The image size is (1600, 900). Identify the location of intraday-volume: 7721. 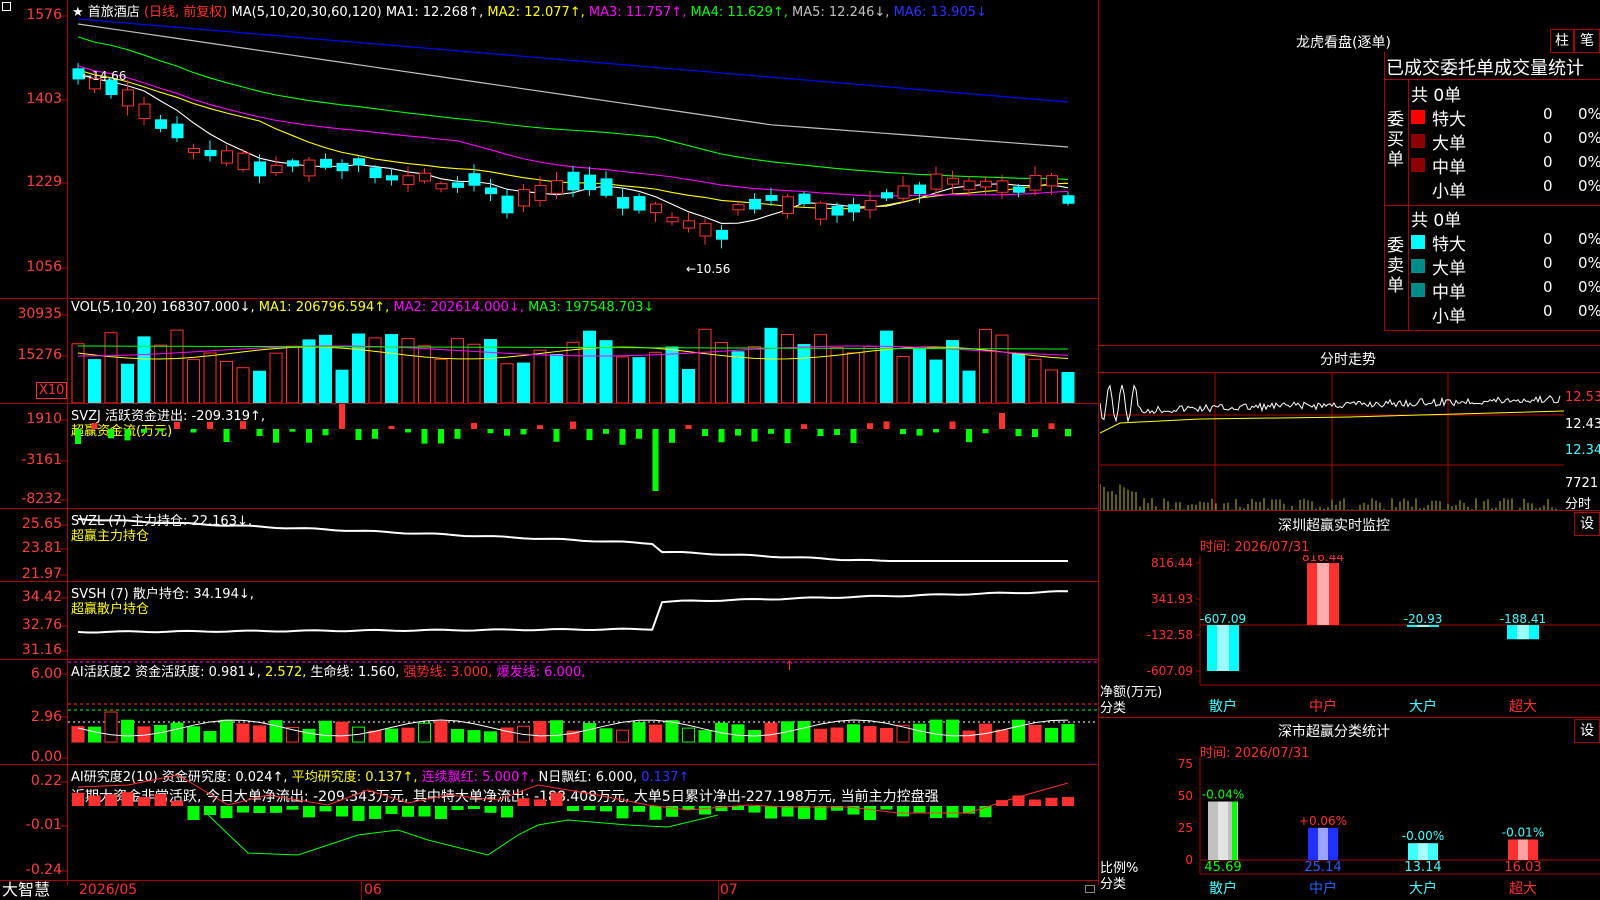
(1582, 483).